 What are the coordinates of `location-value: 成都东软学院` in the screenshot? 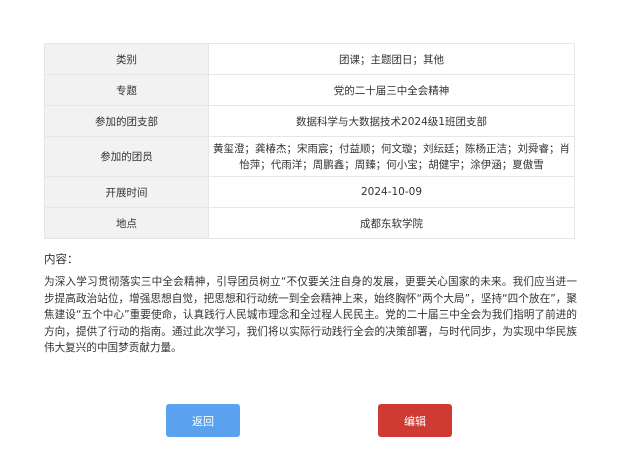 It's located at (391, 223).